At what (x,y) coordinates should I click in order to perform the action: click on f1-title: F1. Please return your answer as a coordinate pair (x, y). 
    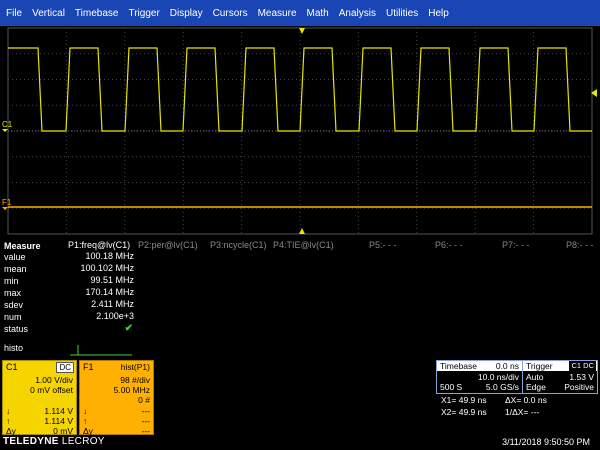
    Looking at the image, I should click on (88, 367).